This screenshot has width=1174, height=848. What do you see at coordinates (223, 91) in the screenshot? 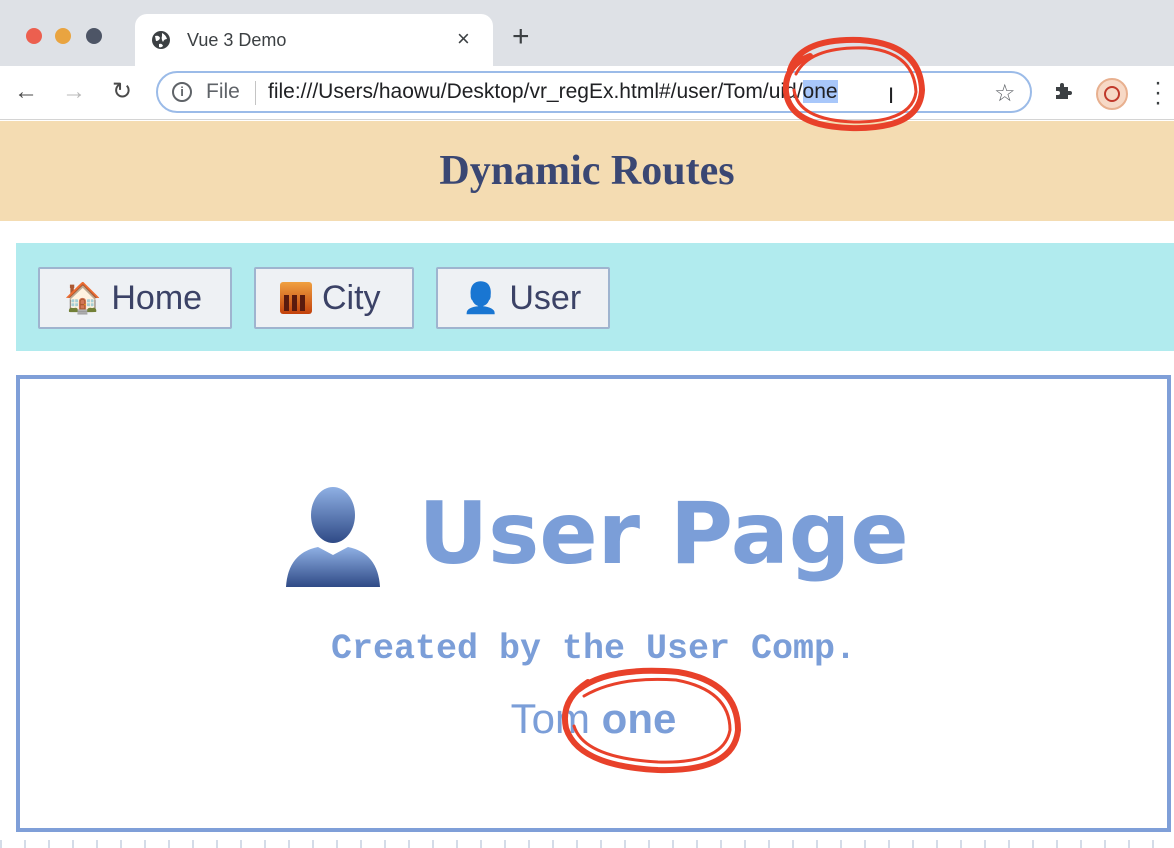
I see `scheme-label: File` at bounding box center [223, 91].